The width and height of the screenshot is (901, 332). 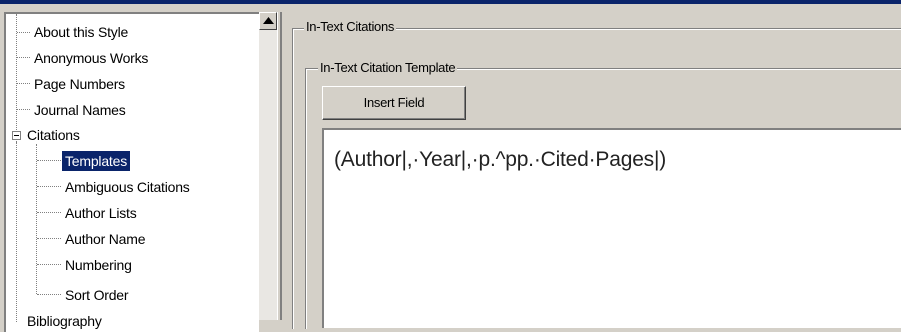 I want to click on tree-item-author-name: Author Name, so click(x=105, y=239).